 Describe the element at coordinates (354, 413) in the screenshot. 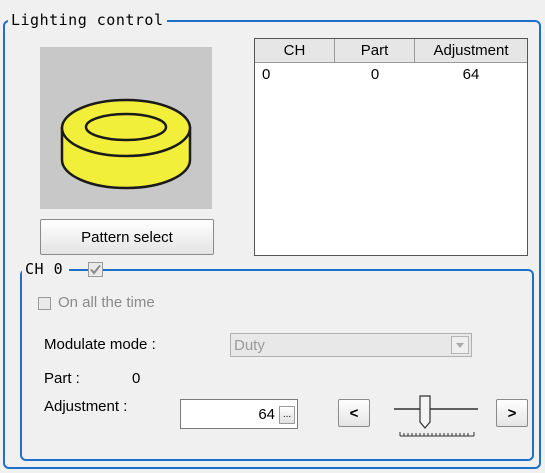

I see `decrease-button: <` at that location.